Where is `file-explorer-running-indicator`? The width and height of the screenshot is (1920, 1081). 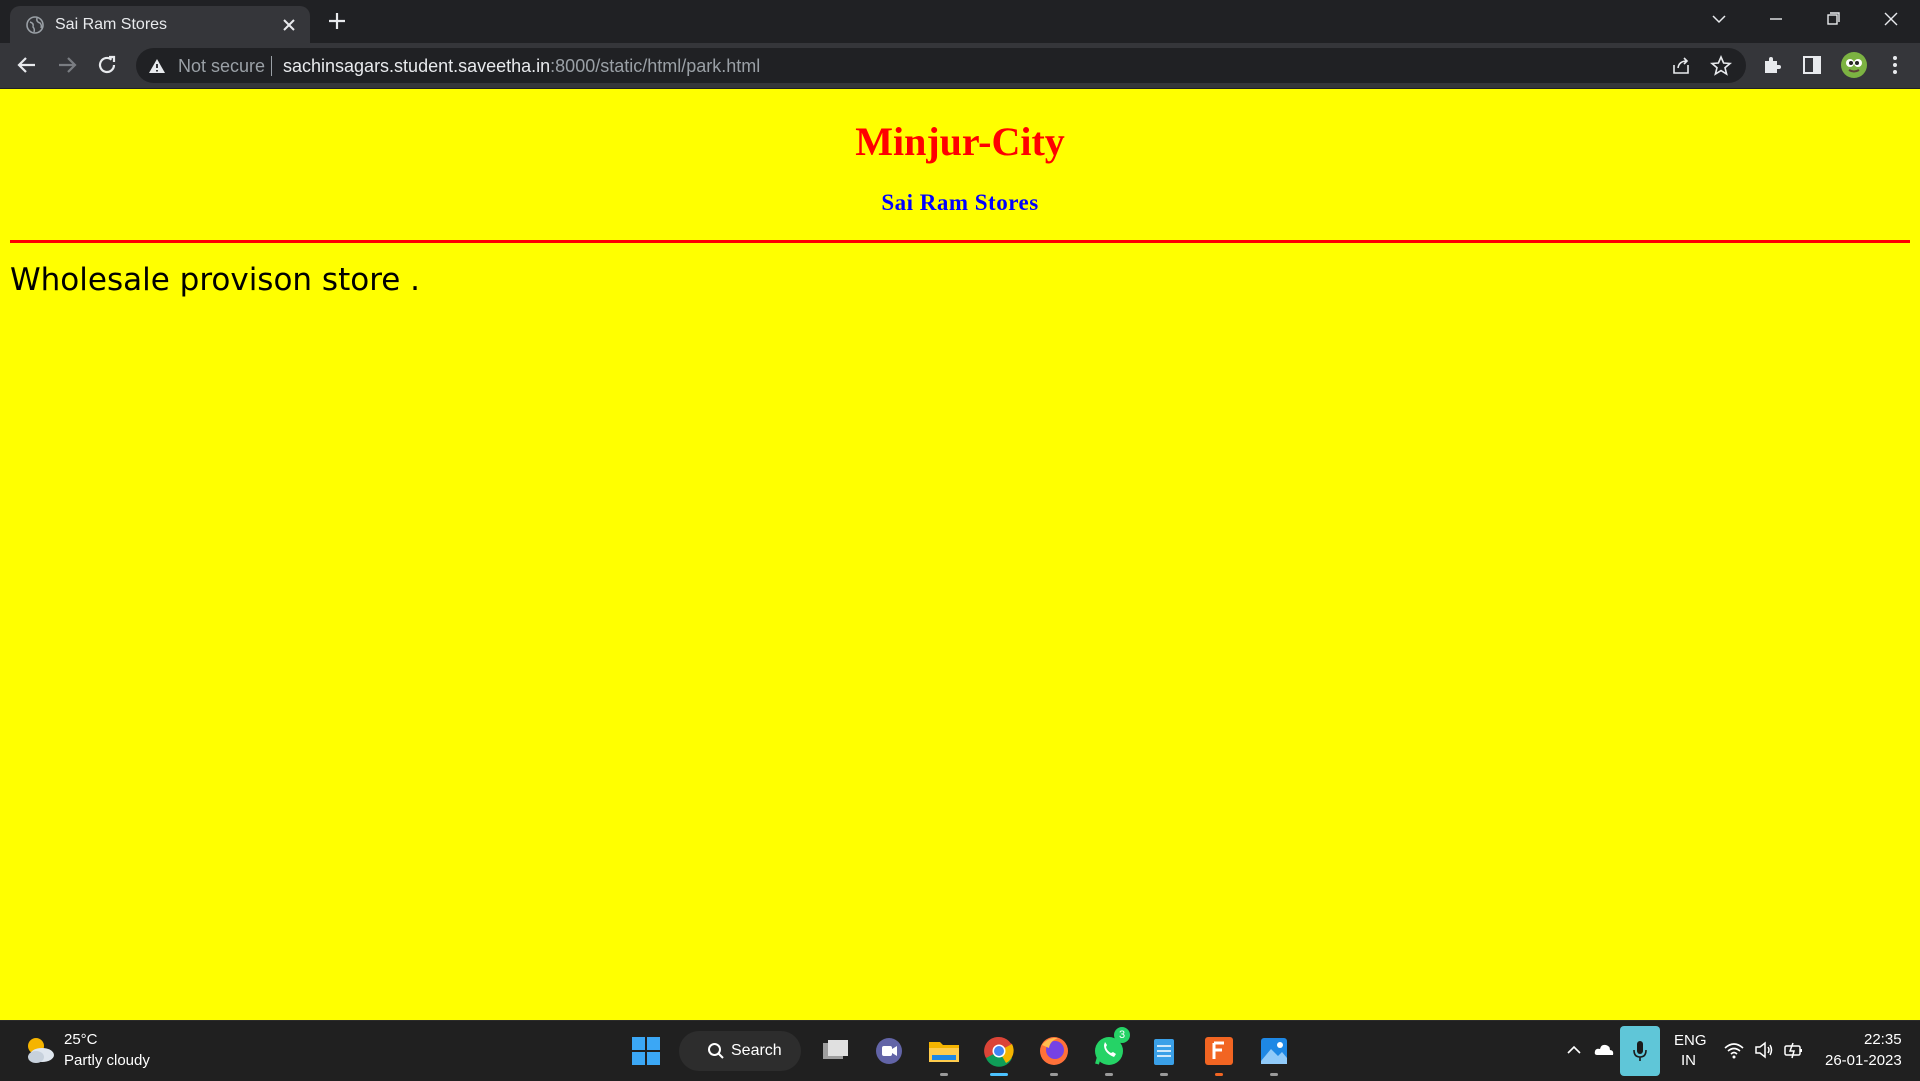
file-explorer-running-indicator is located at coordinates (944, 1074).